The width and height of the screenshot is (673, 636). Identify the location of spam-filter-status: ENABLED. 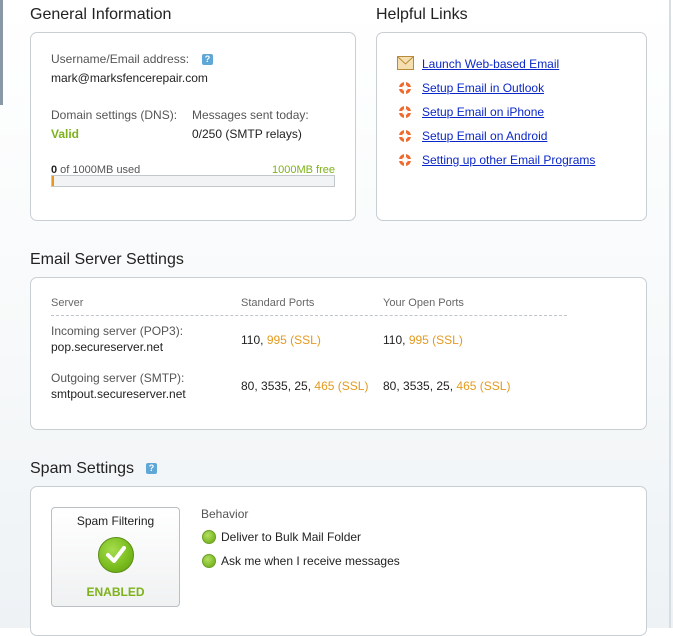
(115, 592).